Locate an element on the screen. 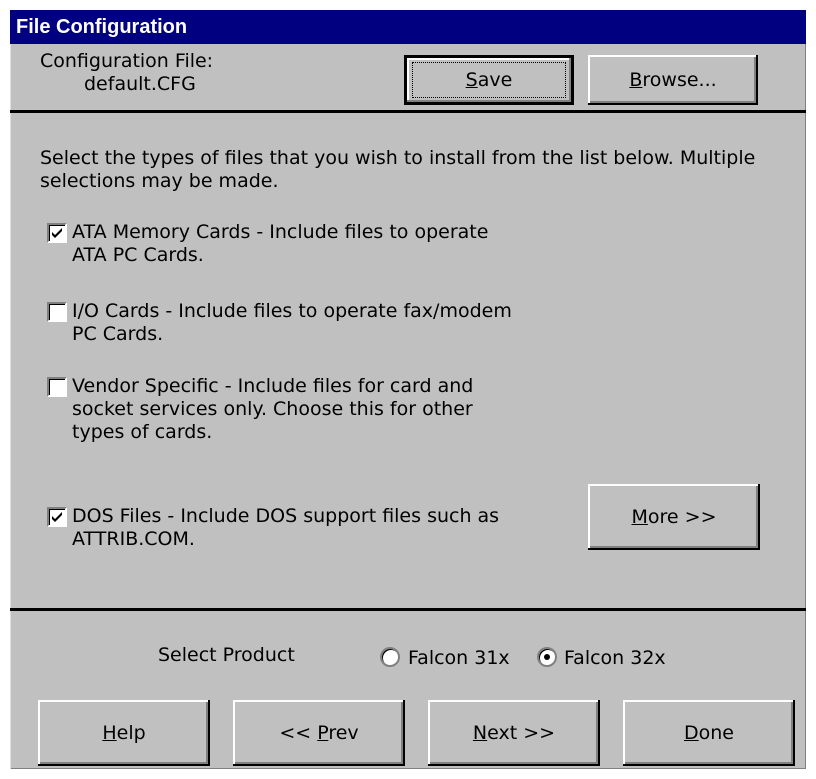 This screenshot has height=779, width=816. next-button: Next >> is located at coordinates (514, 733).